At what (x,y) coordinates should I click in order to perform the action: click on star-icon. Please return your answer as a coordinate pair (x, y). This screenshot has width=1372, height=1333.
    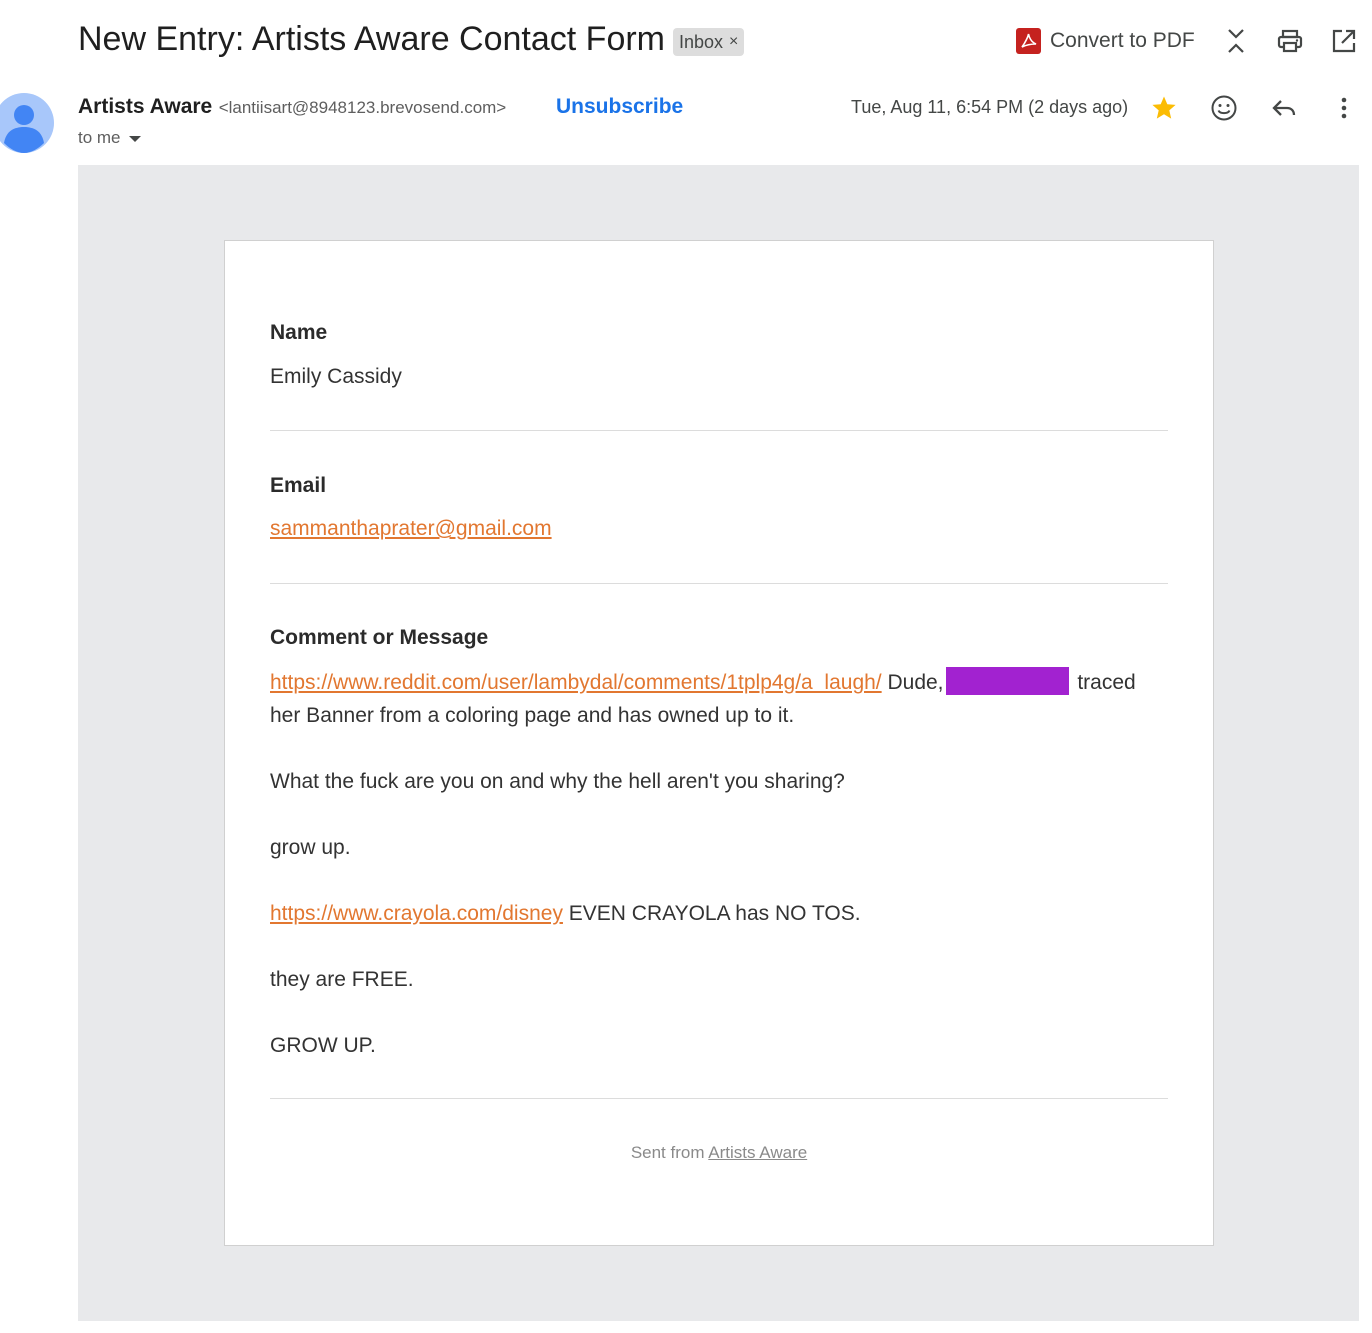
    Looking at the image, I should click on (1164, 108).